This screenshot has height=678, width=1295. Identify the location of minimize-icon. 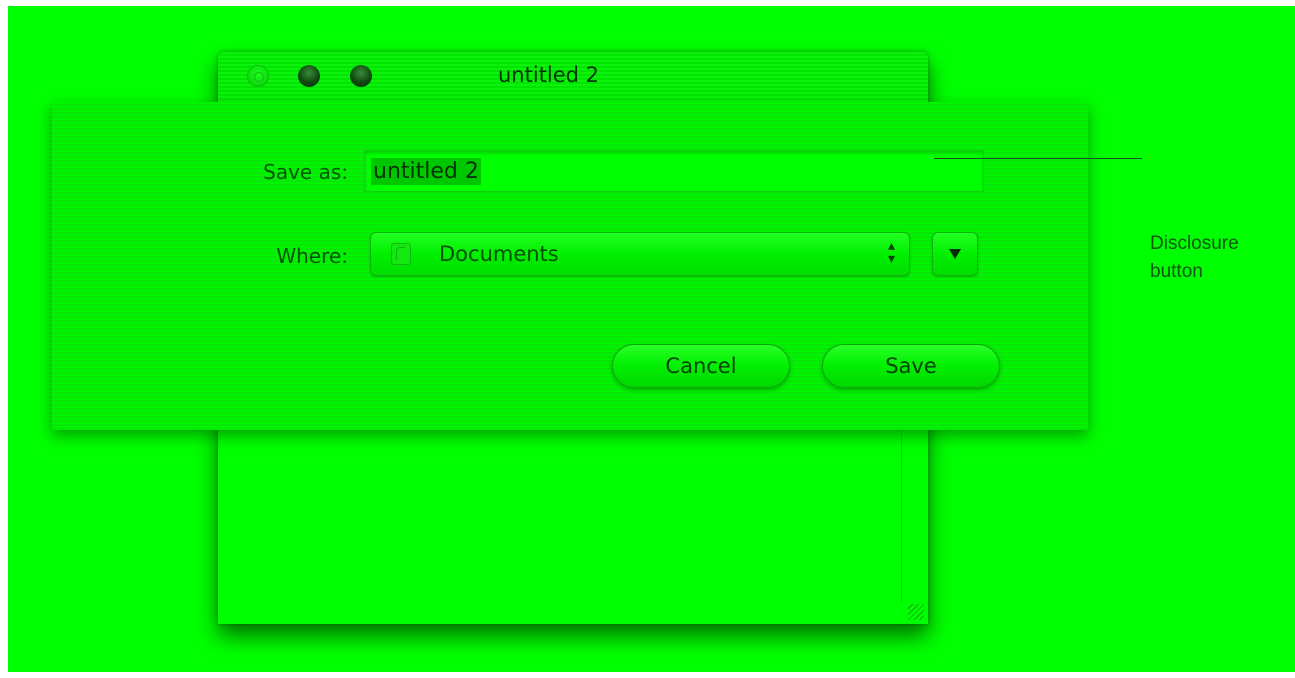
(309, 76).